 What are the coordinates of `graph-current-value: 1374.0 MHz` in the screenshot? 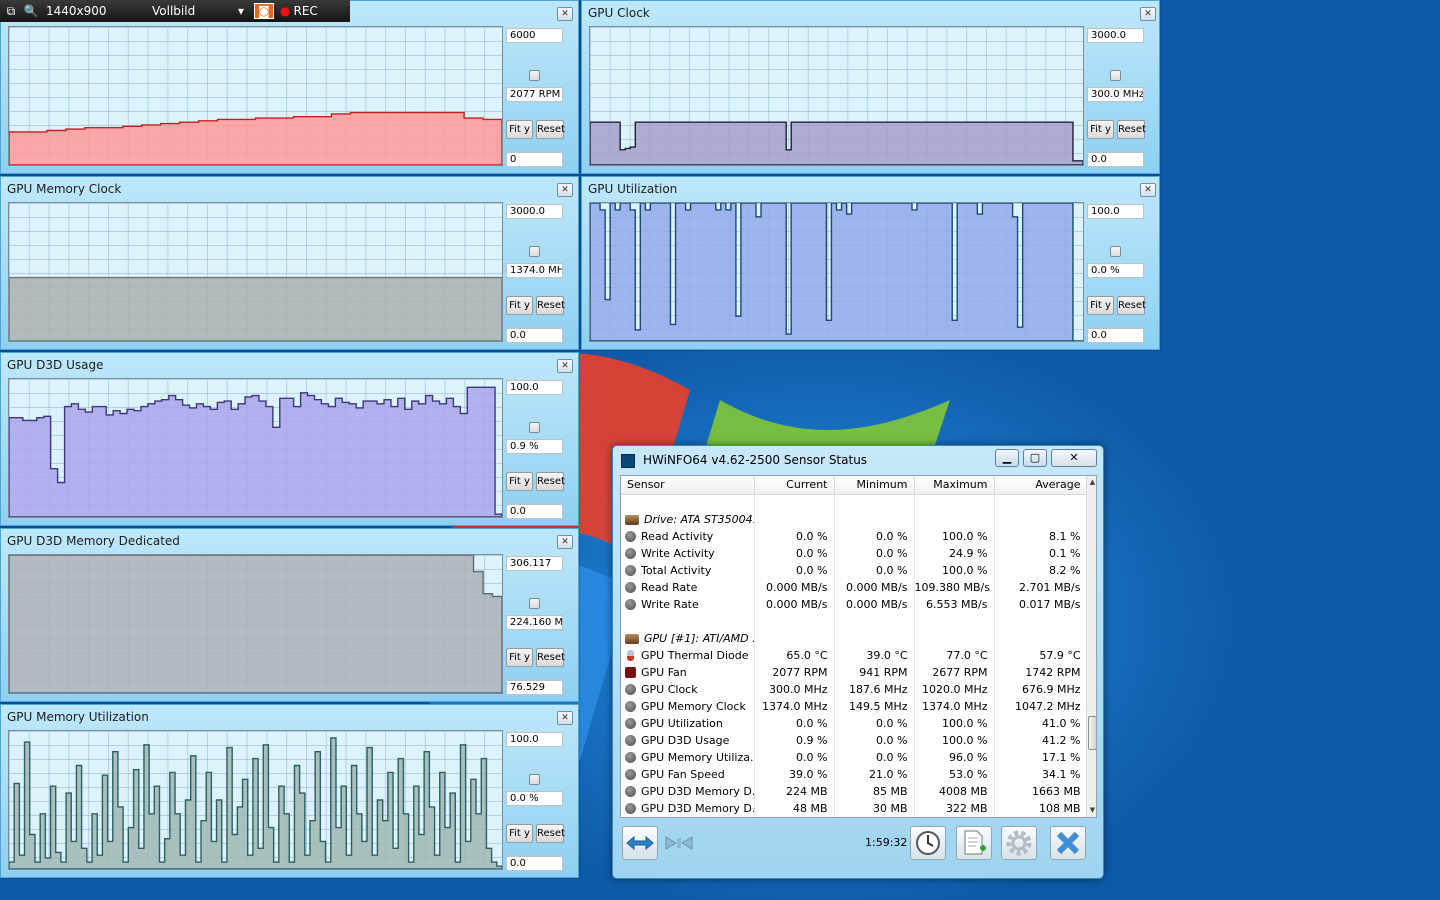 It's located at (534, 270).